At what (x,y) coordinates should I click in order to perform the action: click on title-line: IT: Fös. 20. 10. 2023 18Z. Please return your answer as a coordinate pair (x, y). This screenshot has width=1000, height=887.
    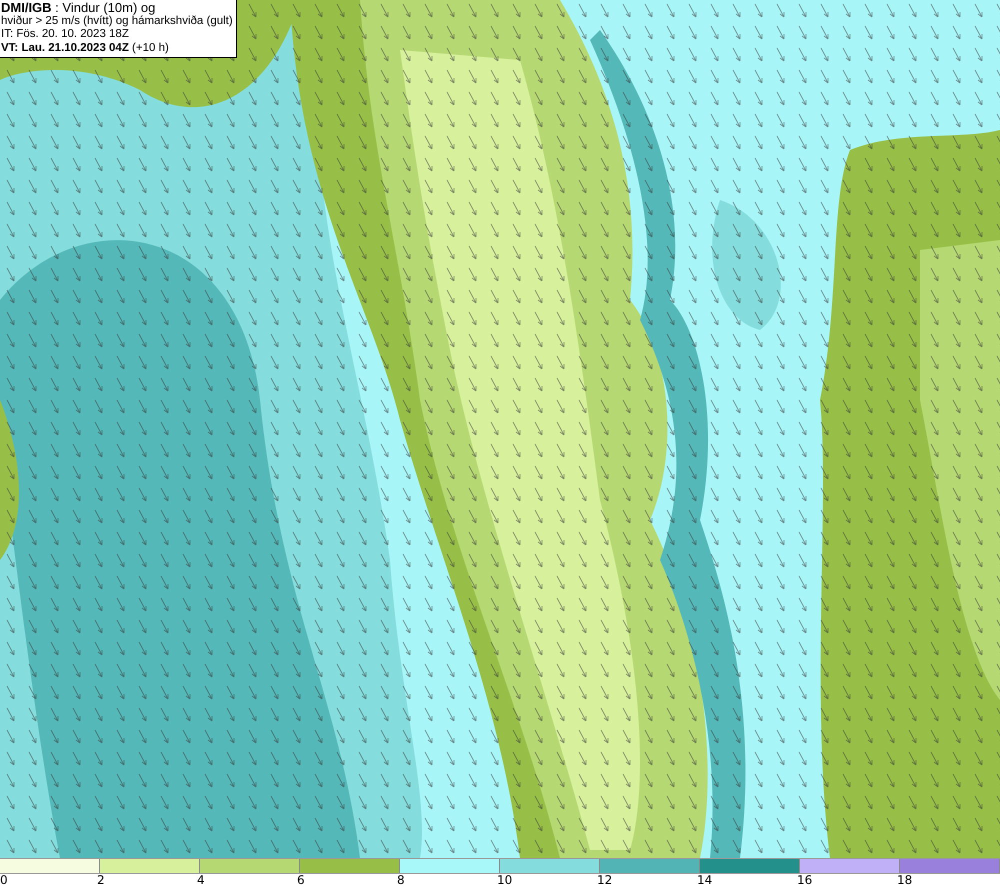
    Looking at the image, I should click on (65, 35).